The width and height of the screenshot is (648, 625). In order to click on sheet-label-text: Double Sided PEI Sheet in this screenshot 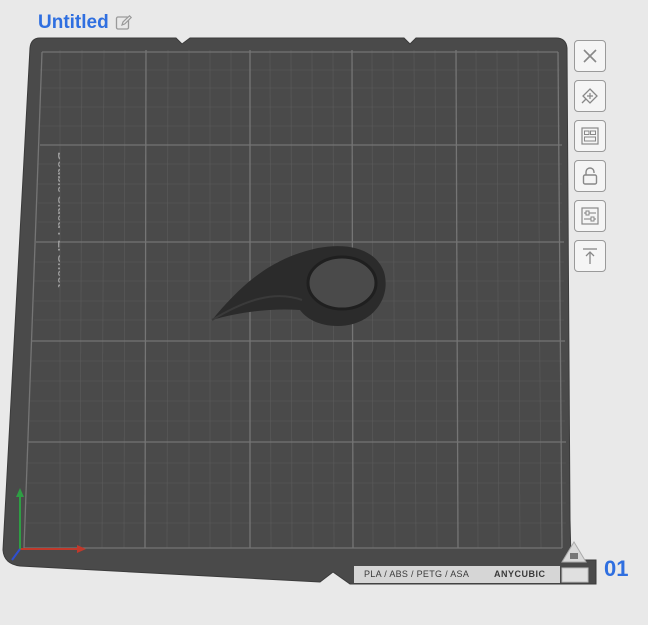, I will do `click(57, 219)`.